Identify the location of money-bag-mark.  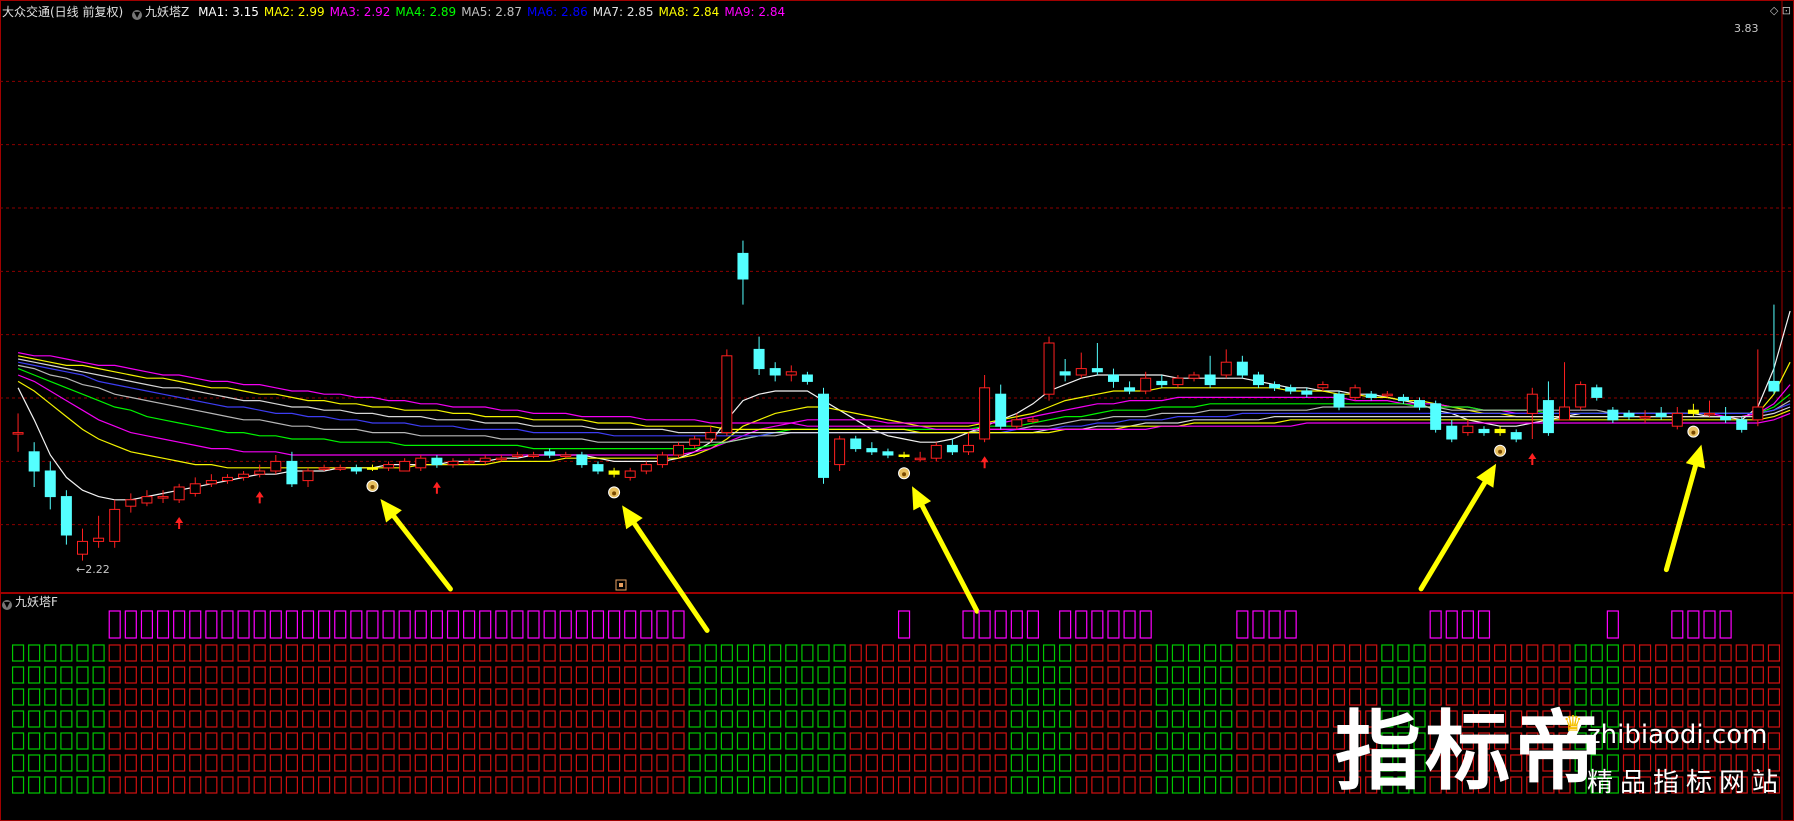
(1693, 432).